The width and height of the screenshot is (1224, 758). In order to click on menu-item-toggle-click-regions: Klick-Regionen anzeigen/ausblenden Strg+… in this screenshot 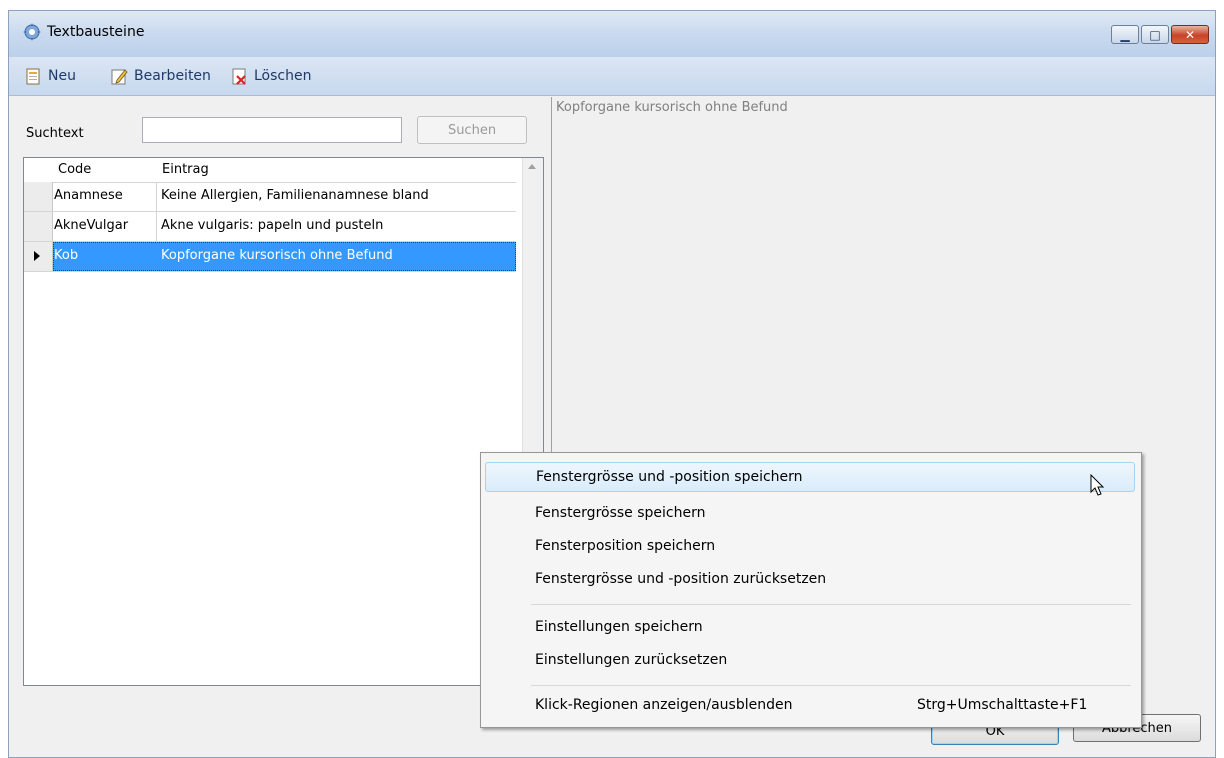, I will do `click(810, 706)`.